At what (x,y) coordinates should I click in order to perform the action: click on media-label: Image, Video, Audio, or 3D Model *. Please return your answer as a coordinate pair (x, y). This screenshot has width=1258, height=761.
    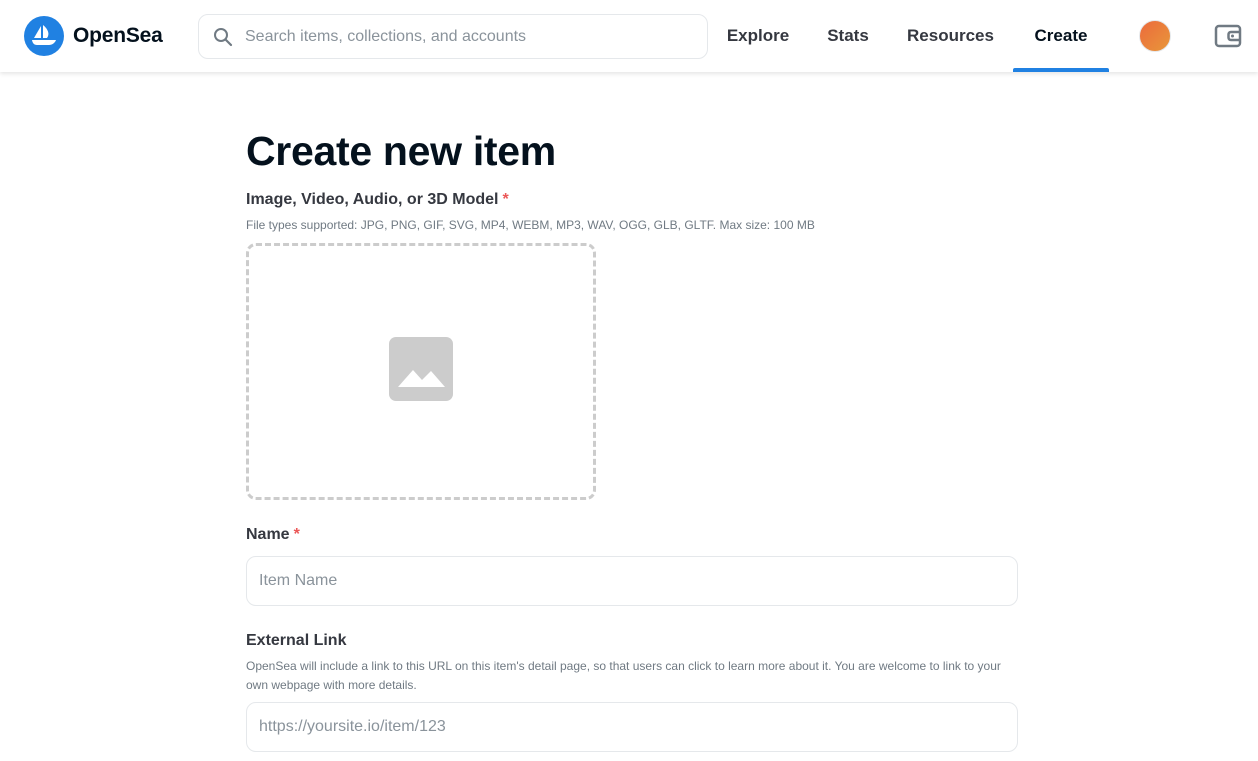
    Looking at the image, I should click on (377, 200).